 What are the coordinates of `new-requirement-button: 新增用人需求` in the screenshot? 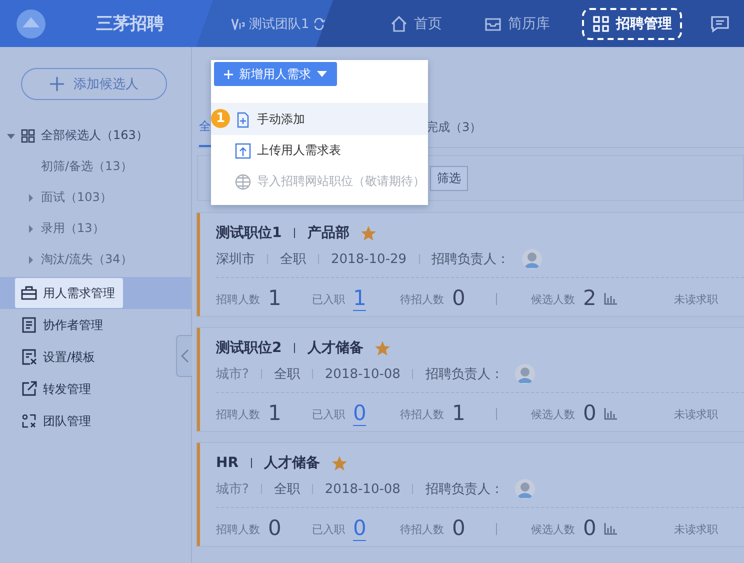 It's located at (275, 74).